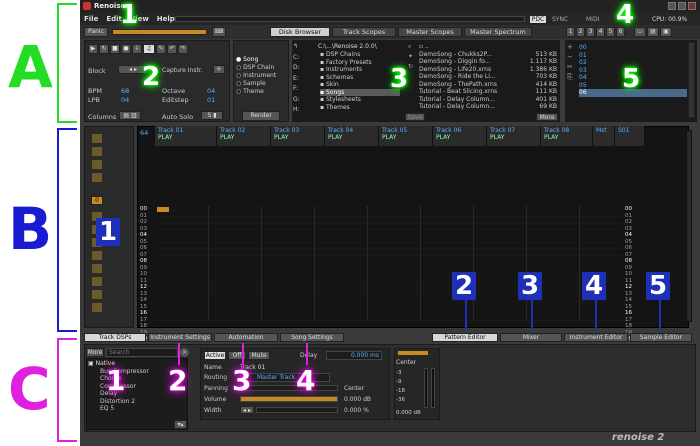 This screenshot has width=700, height=446. What do you see at coordinates (415, 117) in the screenshot?
I see `save-button: Save` at bounding box center [415, 117].